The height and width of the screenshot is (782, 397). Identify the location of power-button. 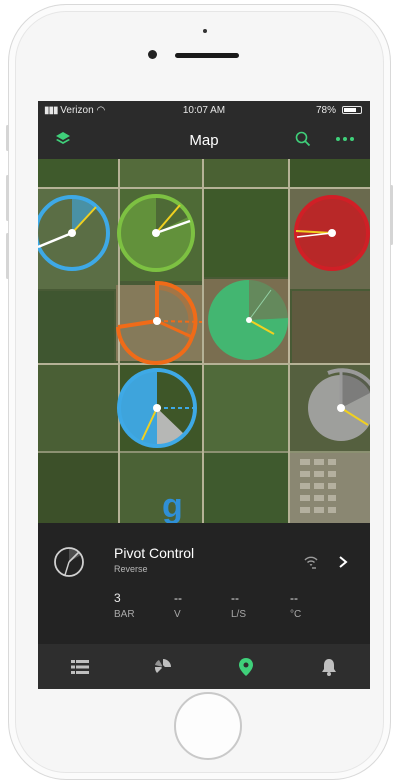
(391, 215).